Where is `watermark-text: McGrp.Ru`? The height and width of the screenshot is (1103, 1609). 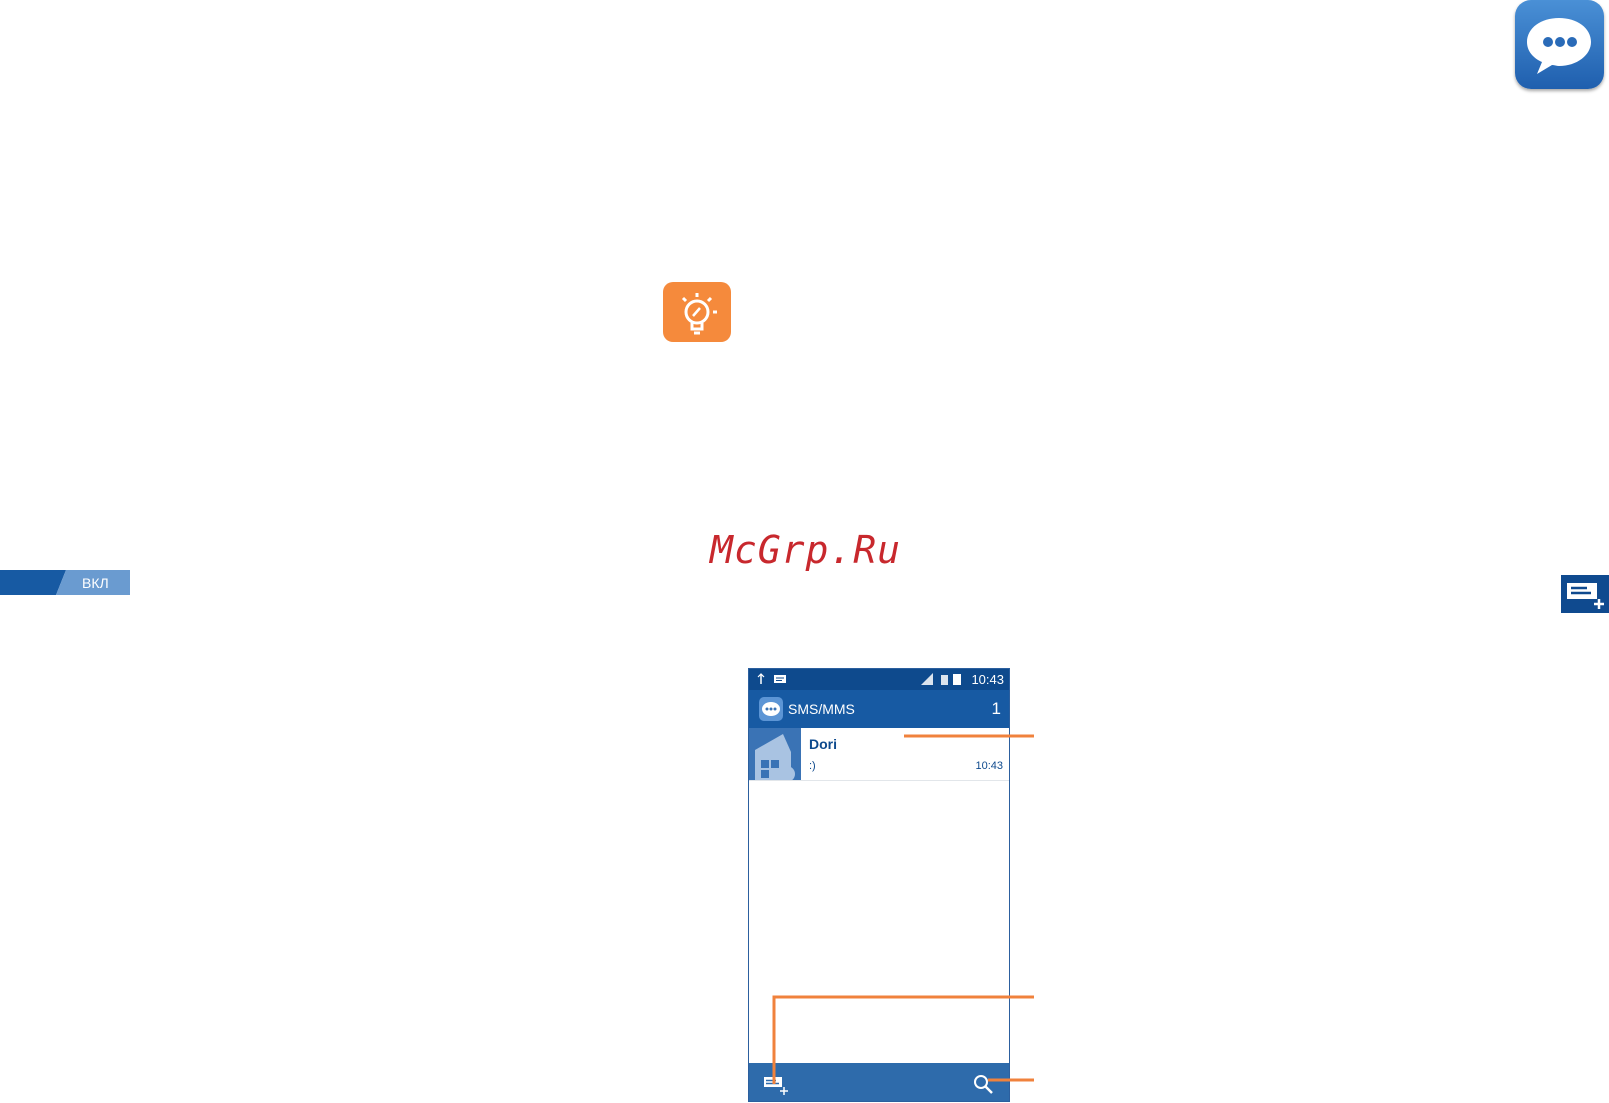 watermark-text: McGrp.Ru is located at coordinates (806, 550).